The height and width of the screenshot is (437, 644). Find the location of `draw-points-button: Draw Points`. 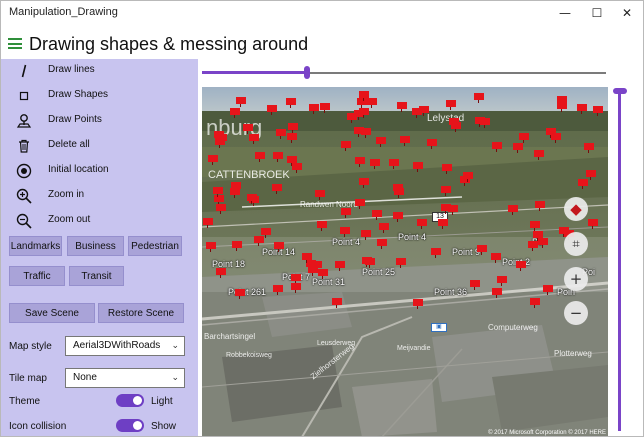

draw-points-button: Draw Points is located at coordinates (99, 121).